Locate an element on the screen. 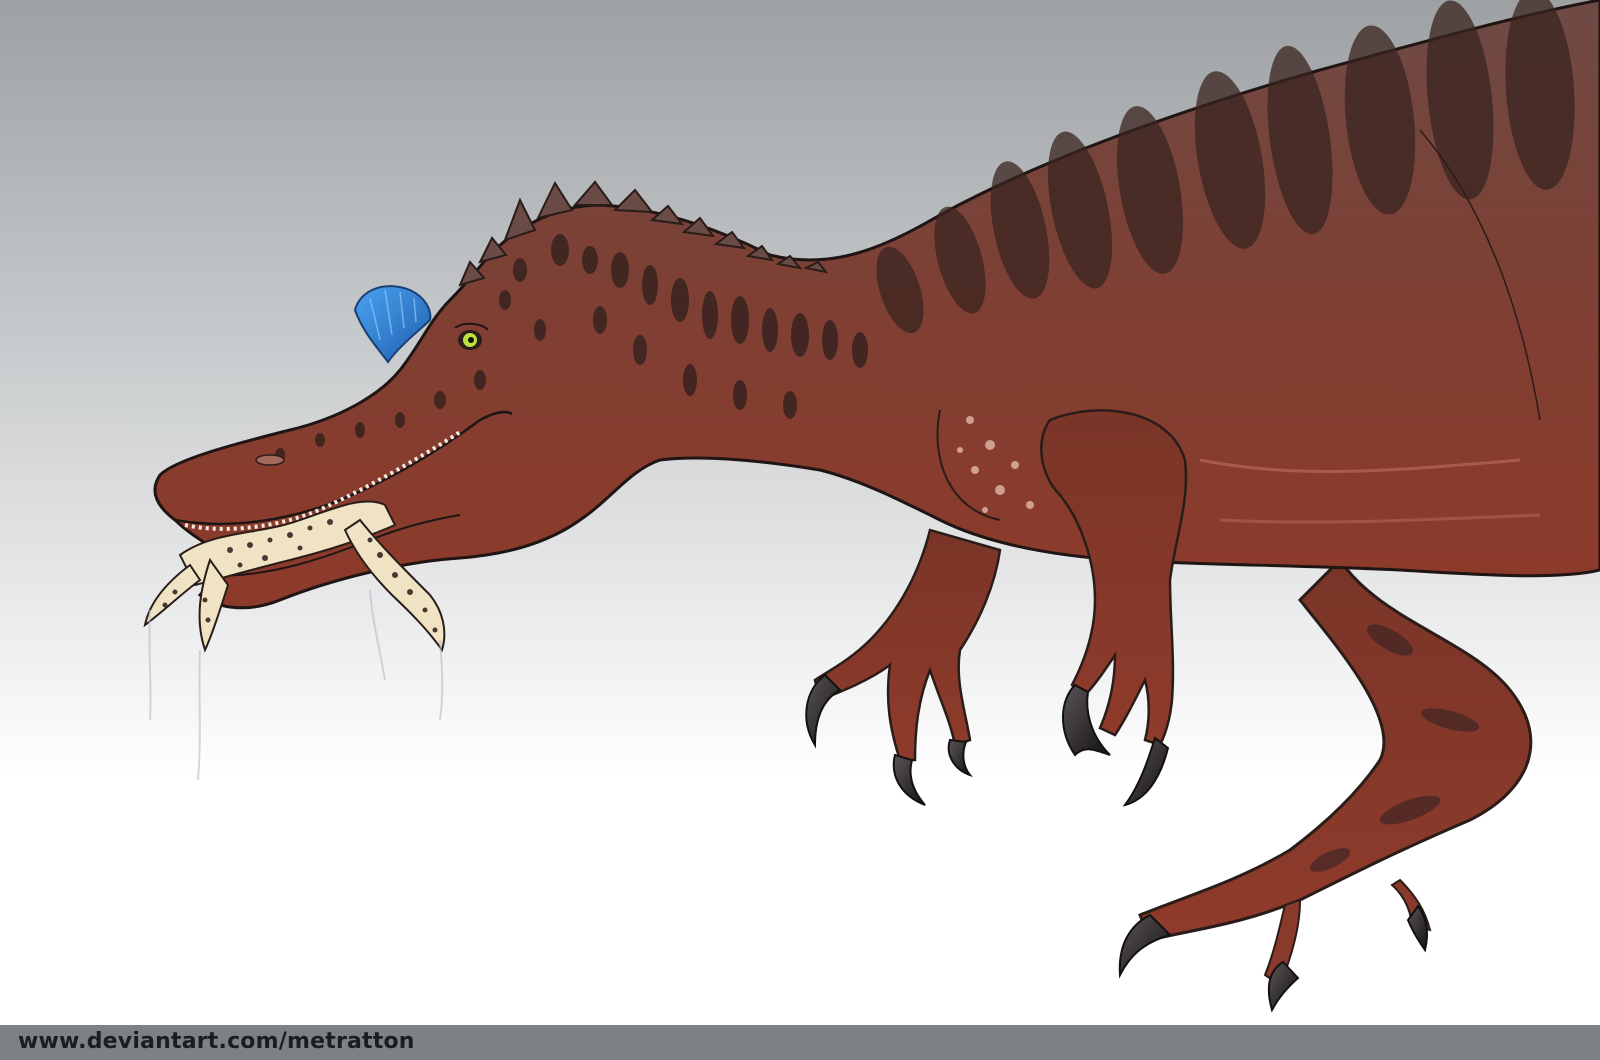  watermark-bar: www.deviantart.com/metratton is located at coordinates (800, 1042).